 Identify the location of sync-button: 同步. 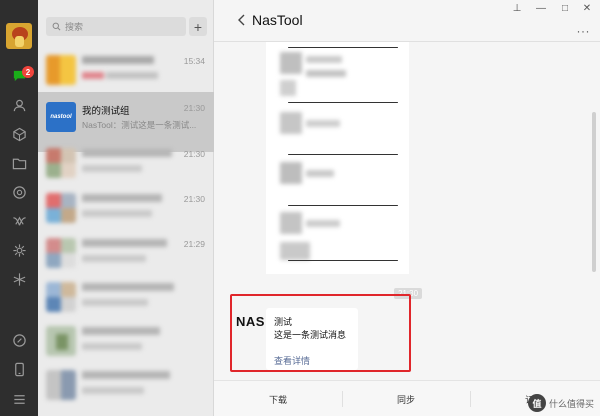
(406, 398).